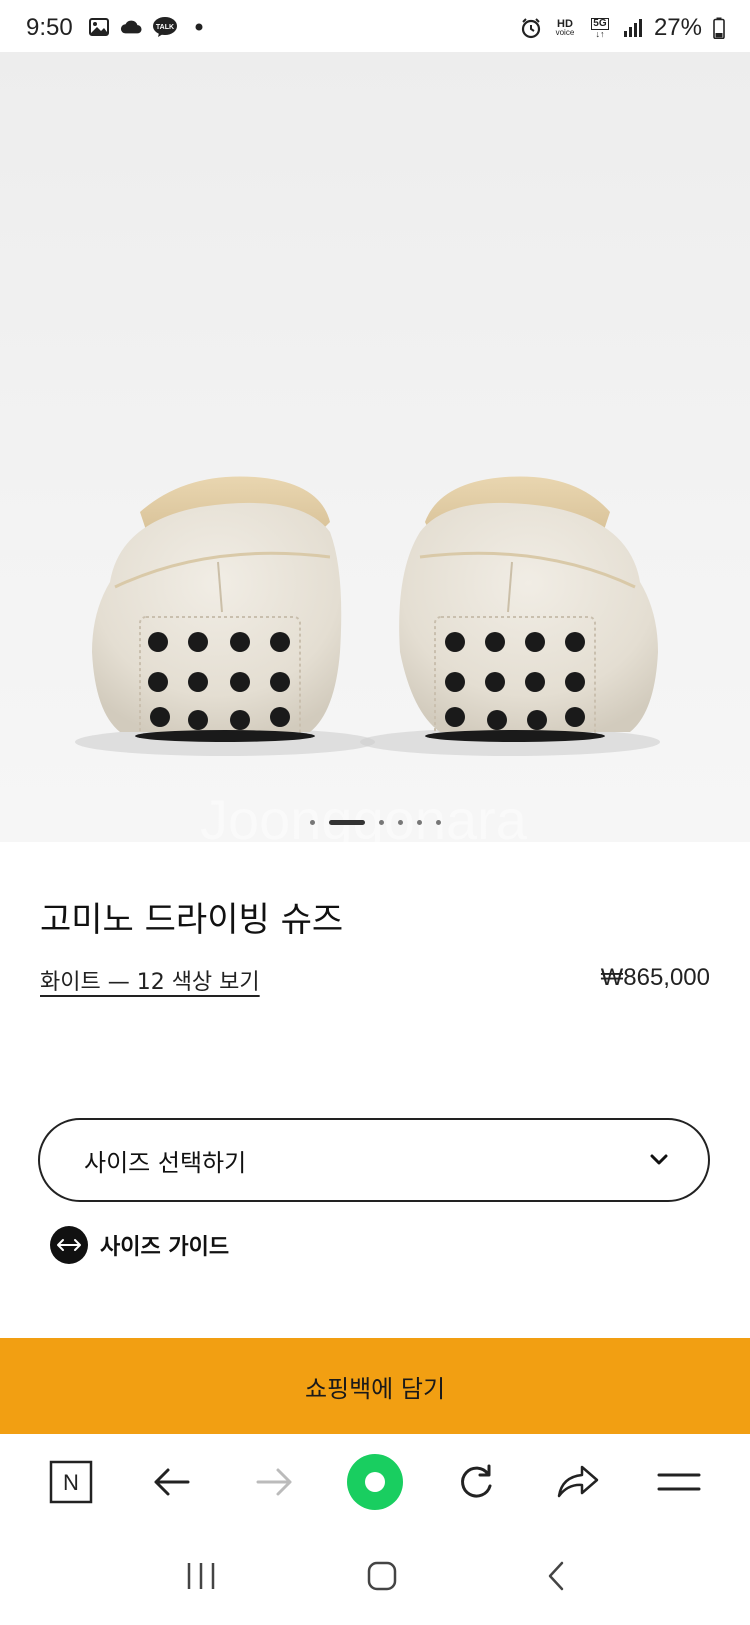 The height and width of the screenshot is (1625, 750). I want to click on menu-button, so click(679, 1482).